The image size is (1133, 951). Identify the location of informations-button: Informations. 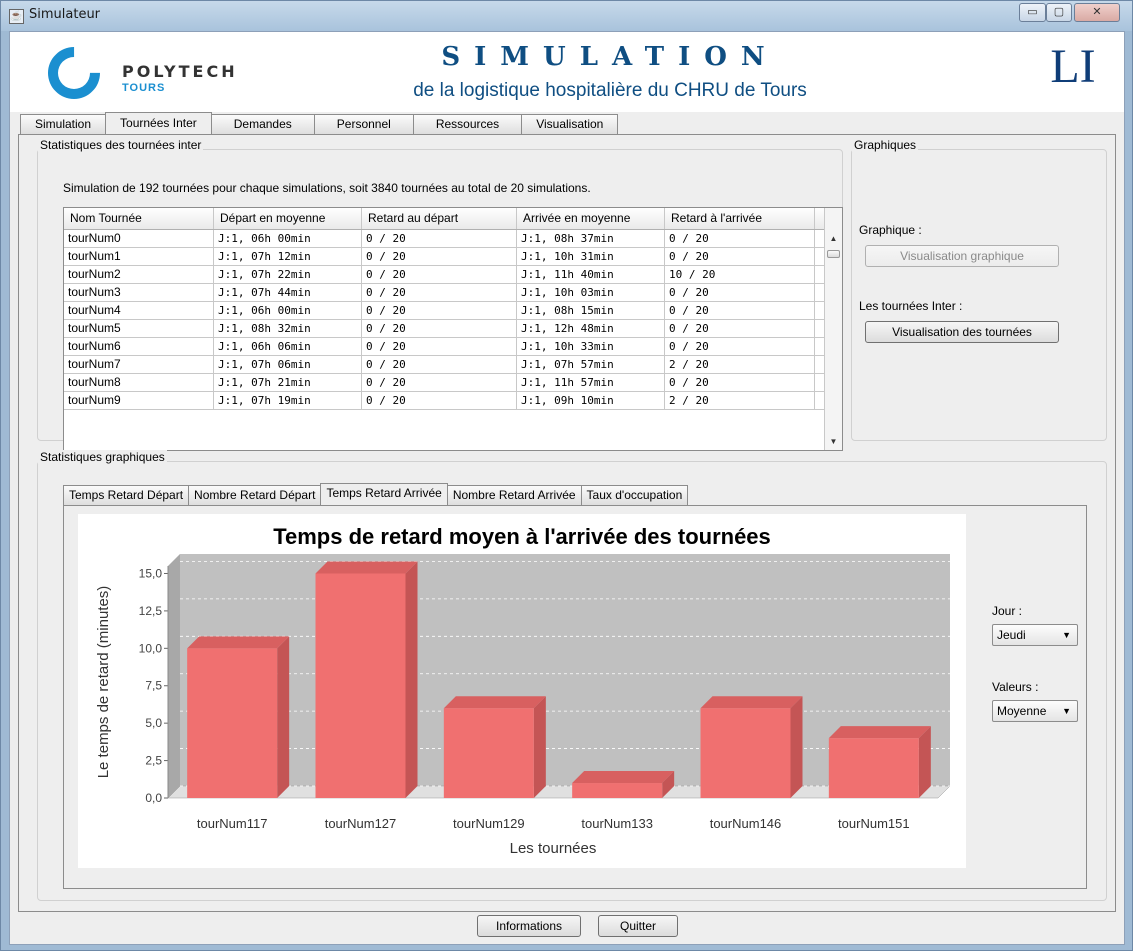
(529, 926).